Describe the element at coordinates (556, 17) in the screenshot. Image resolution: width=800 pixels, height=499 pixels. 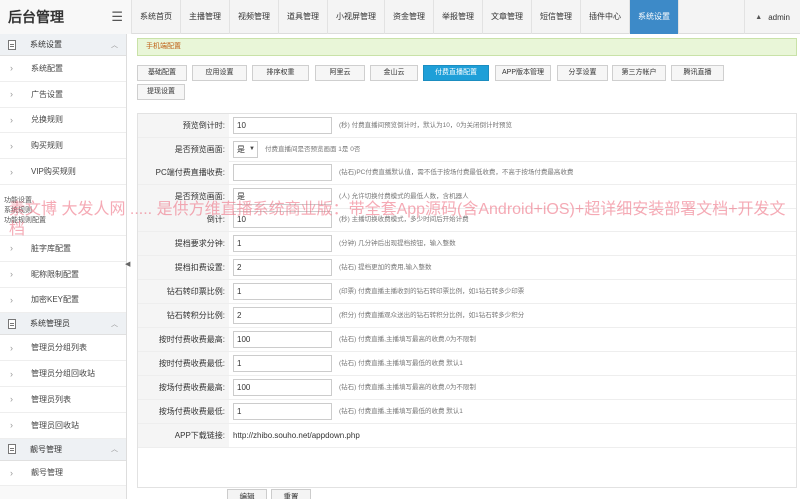
I see `topnav-item: 短信管理` at that location.